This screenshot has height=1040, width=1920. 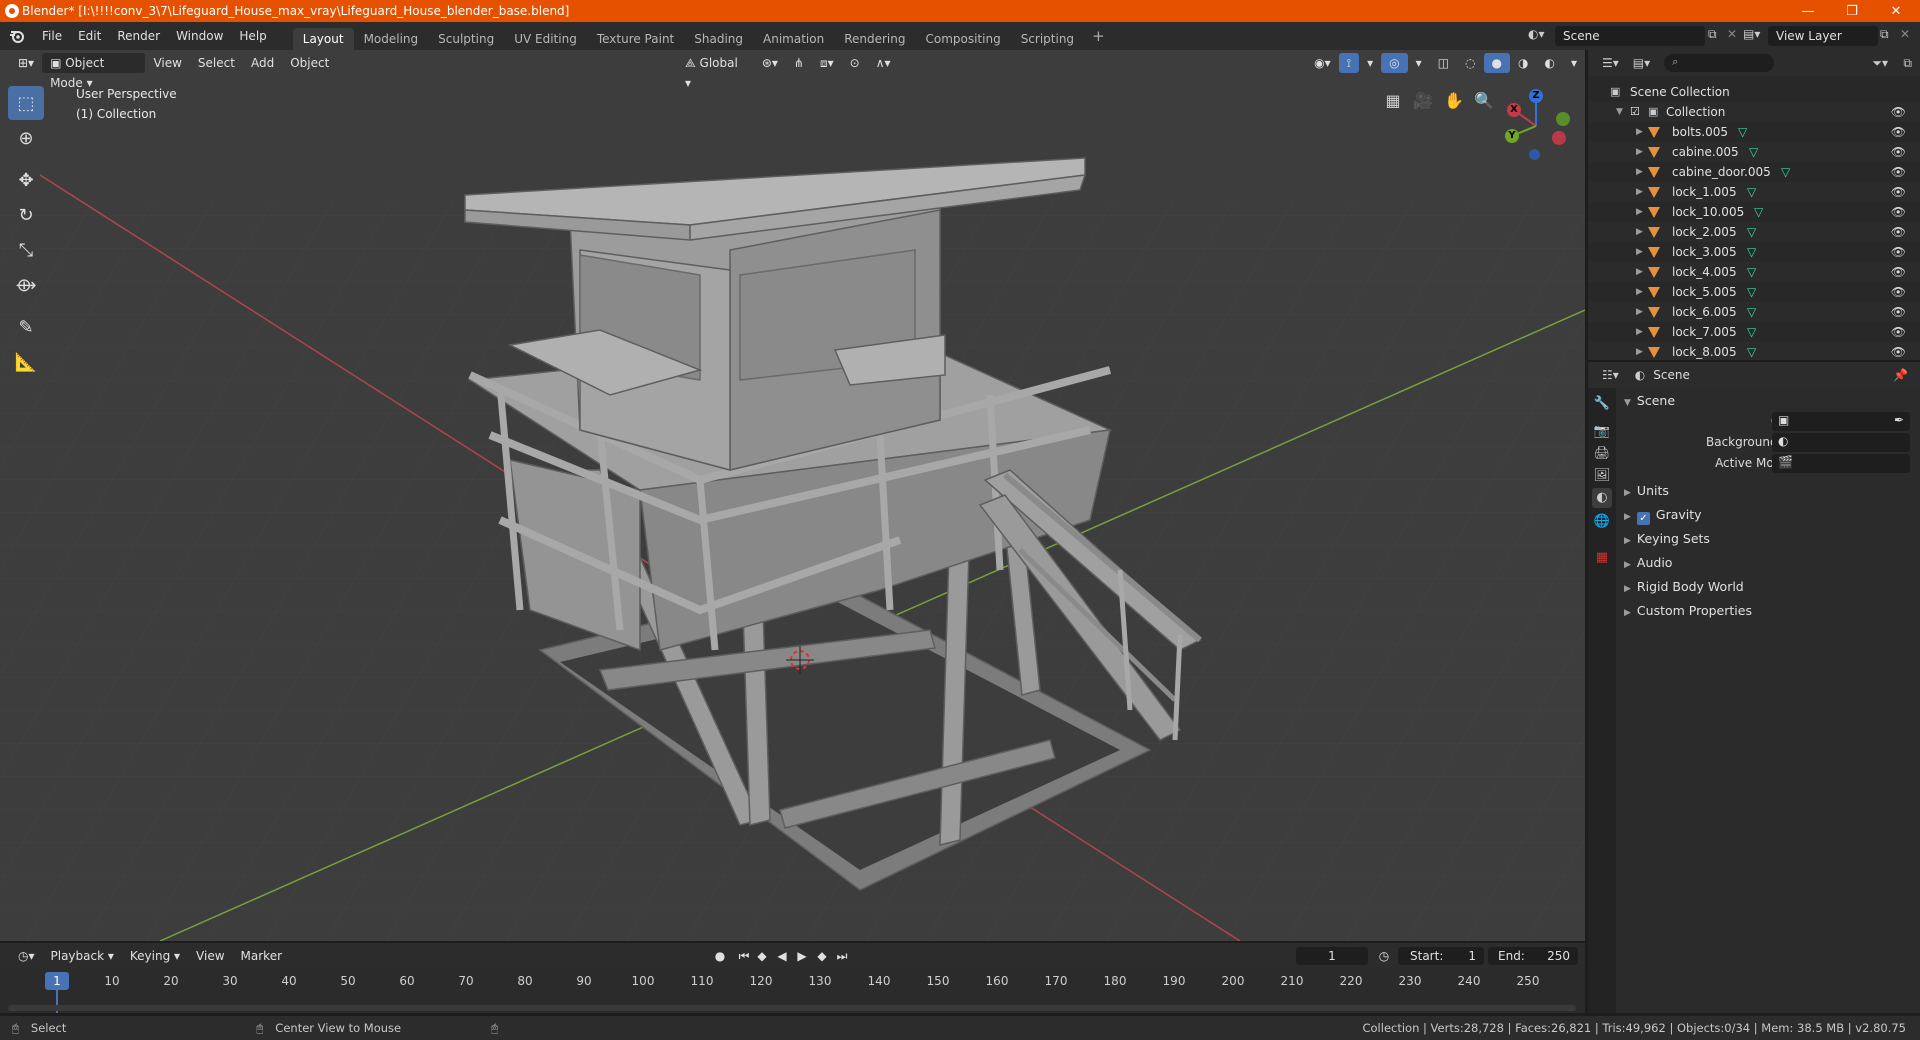 I want to click on texture-tab-icon: ▦, so click(x=1602, y=558).